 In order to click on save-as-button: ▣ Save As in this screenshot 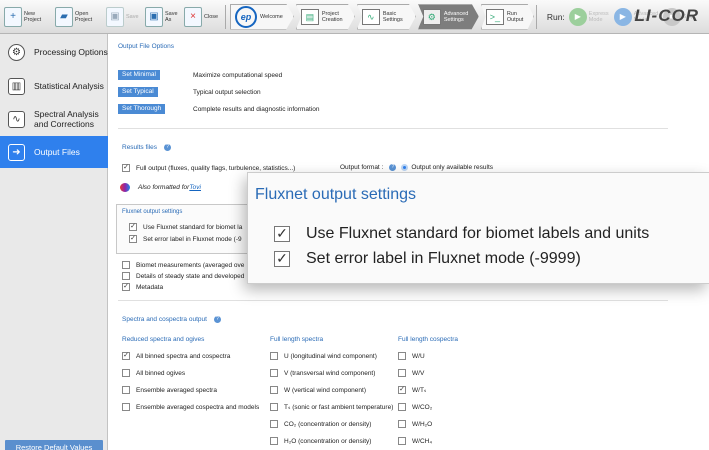, I will do `click(162, 17)`.